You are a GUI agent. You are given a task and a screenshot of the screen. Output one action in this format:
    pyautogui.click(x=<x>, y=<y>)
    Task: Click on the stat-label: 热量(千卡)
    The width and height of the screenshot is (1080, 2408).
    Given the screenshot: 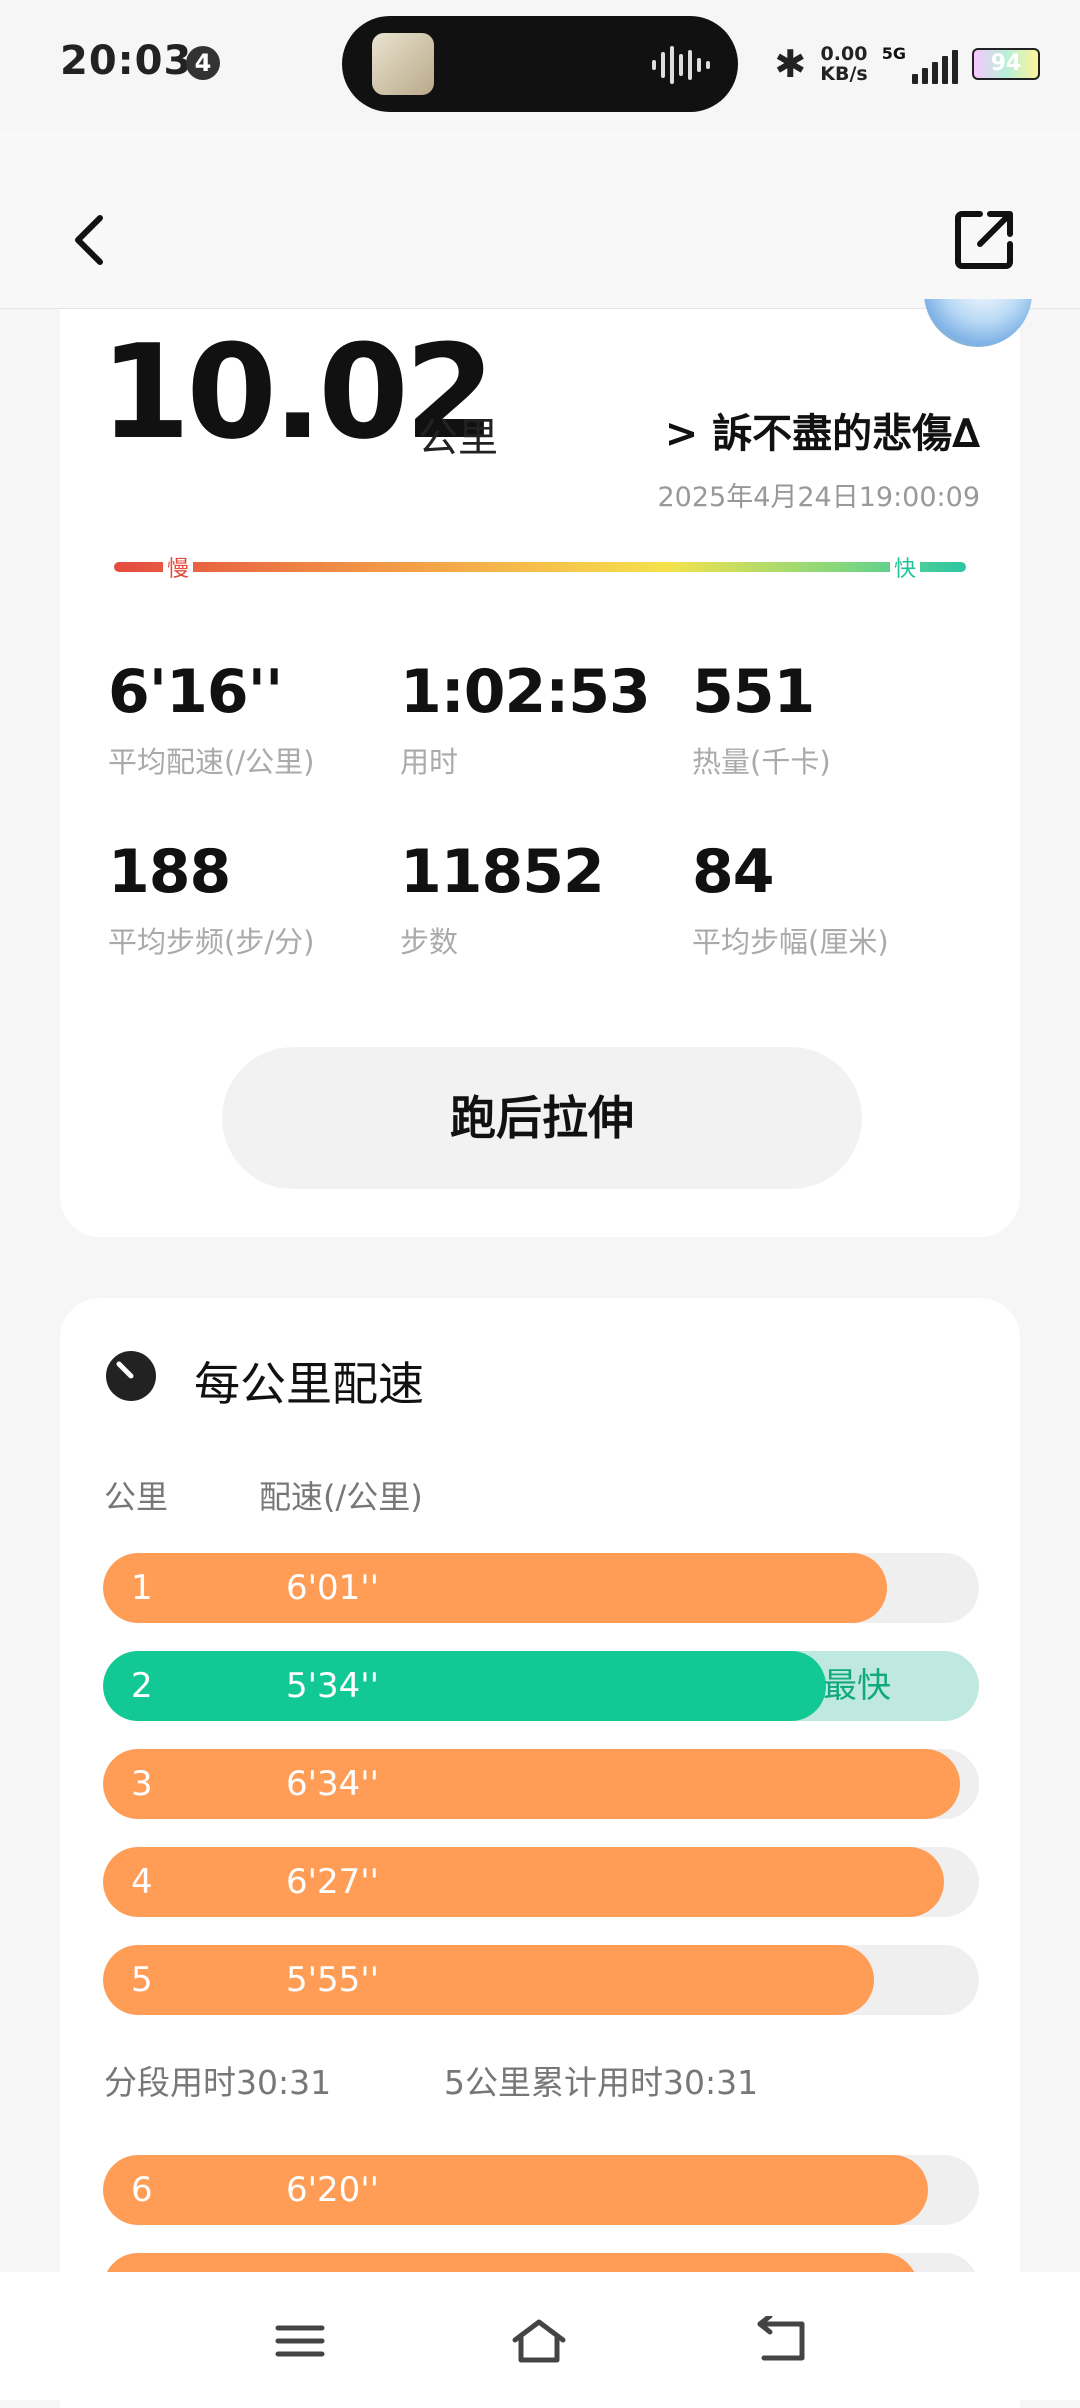 What is the action you would take?
    pyautogui.click(x=761, y=762)
    